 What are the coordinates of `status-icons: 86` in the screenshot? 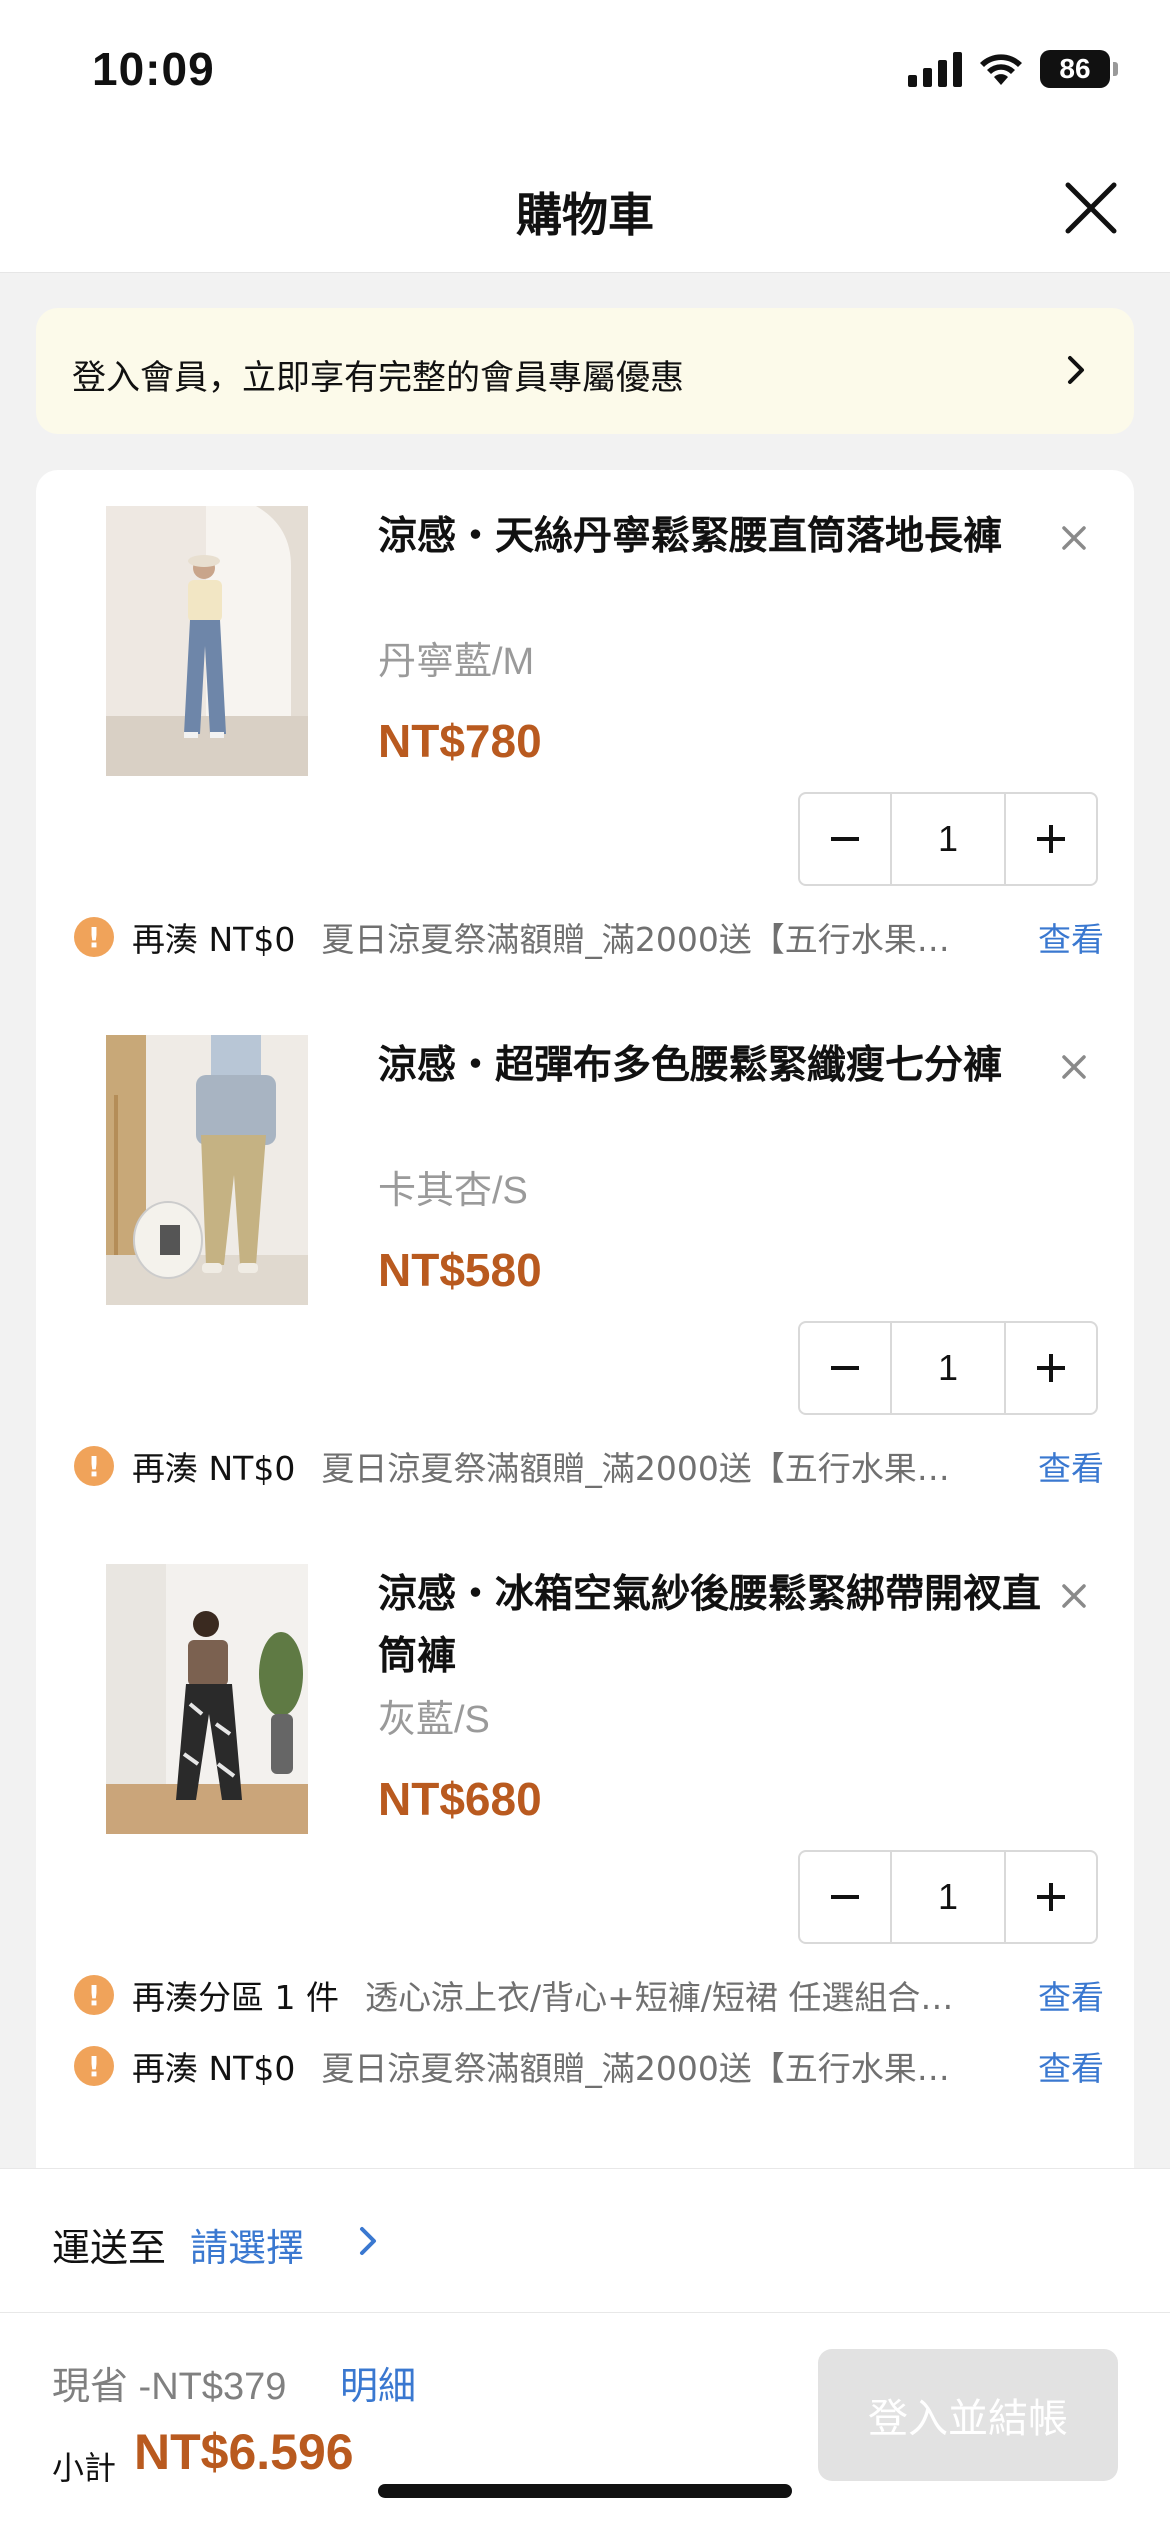 It's located at (1013, 69).